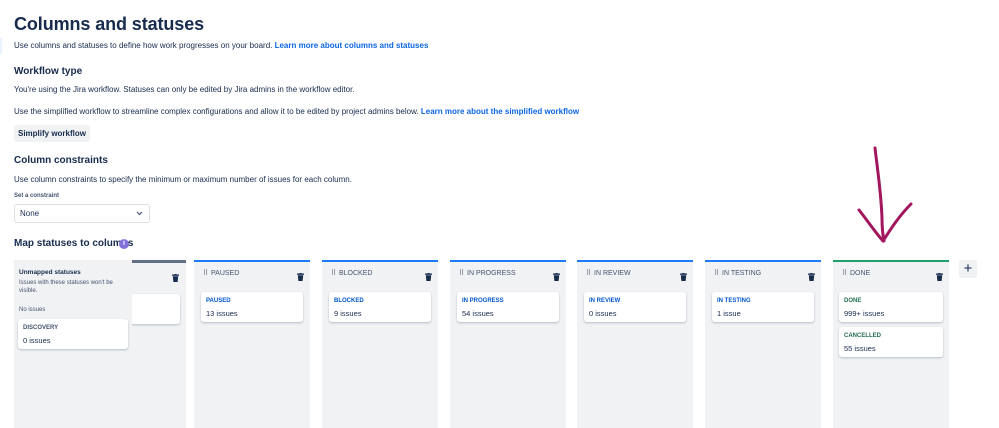 The height and width of the screenshot is (428, 999). I want to click on column-in-testing: ⠿ IN TESTING IN TESTING 1 issue, so click(763, 344).